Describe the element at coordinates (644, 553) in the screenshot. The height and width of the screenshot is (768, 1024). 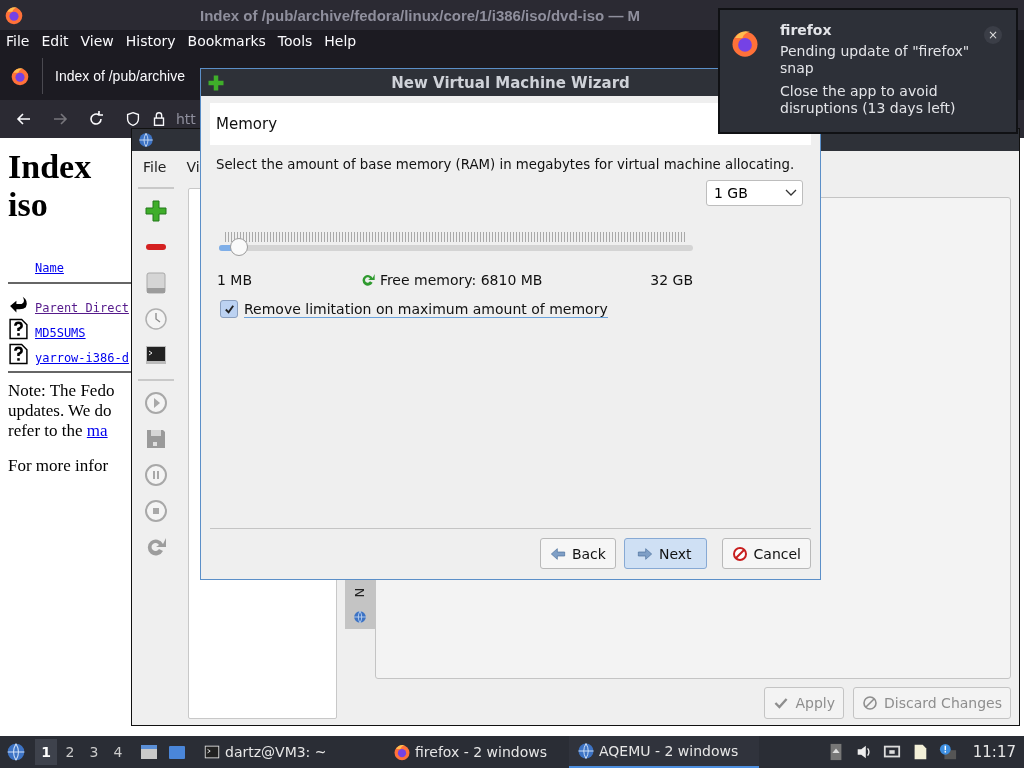
I see `right-arrow-icon` at that location.